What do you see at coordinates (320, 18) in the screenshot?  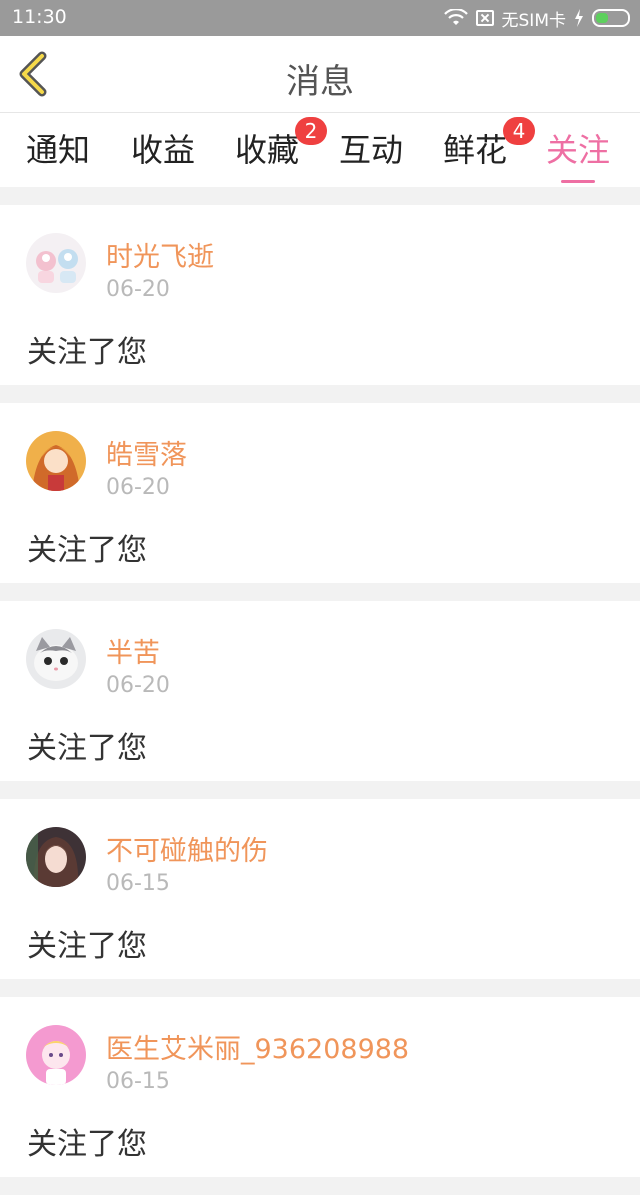 I see `status-bar: 11:30 无SIM卡` at bounding box center [320, 18].